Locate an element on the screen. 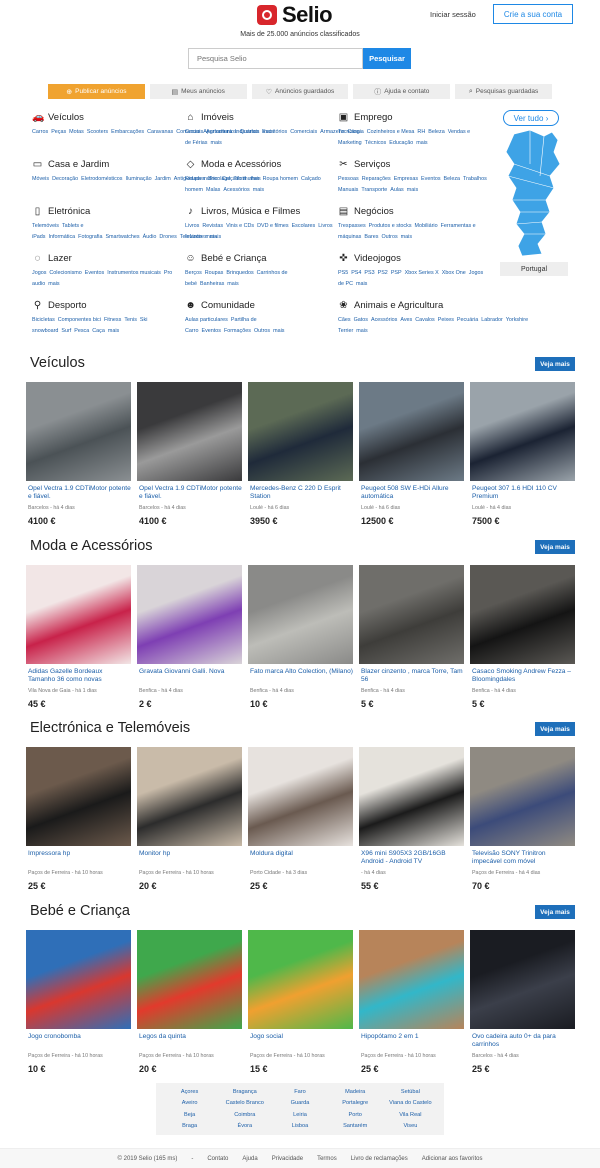  listing-title: Impressora hp is located at coordinates (78, 859).